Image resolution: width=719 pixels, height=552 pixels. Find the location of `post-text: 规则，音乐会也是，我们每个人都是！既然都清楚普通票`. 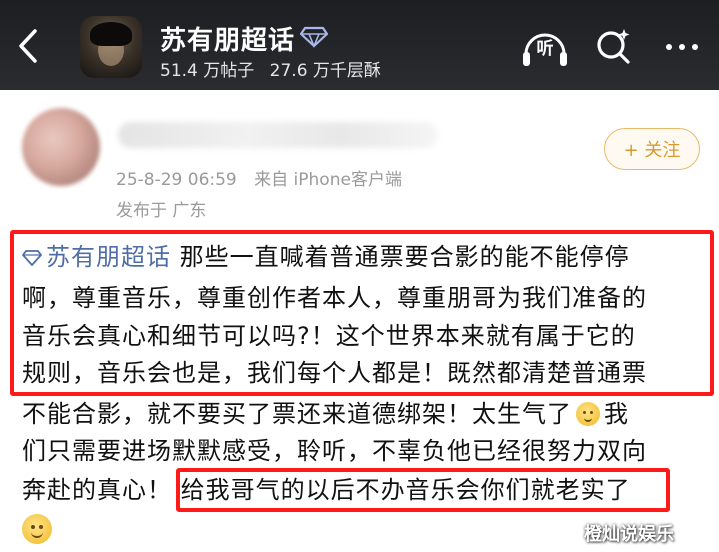

post-text: 规则，音乐会也是，我们每个人都是！既然都清楚普通票 is located at coordinates (334, 373).